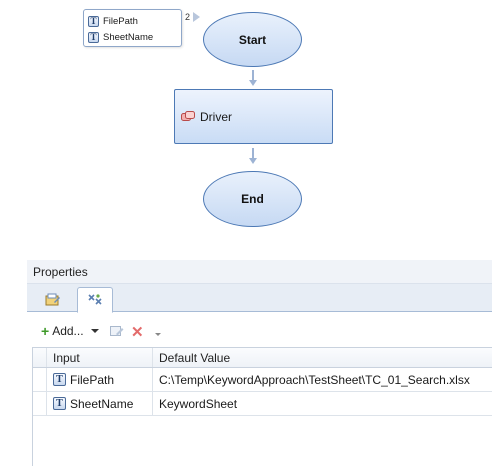  Describe the element at coordinates (120, 21) in the screenshot. I see `parameter-name: FilePath` at that location.